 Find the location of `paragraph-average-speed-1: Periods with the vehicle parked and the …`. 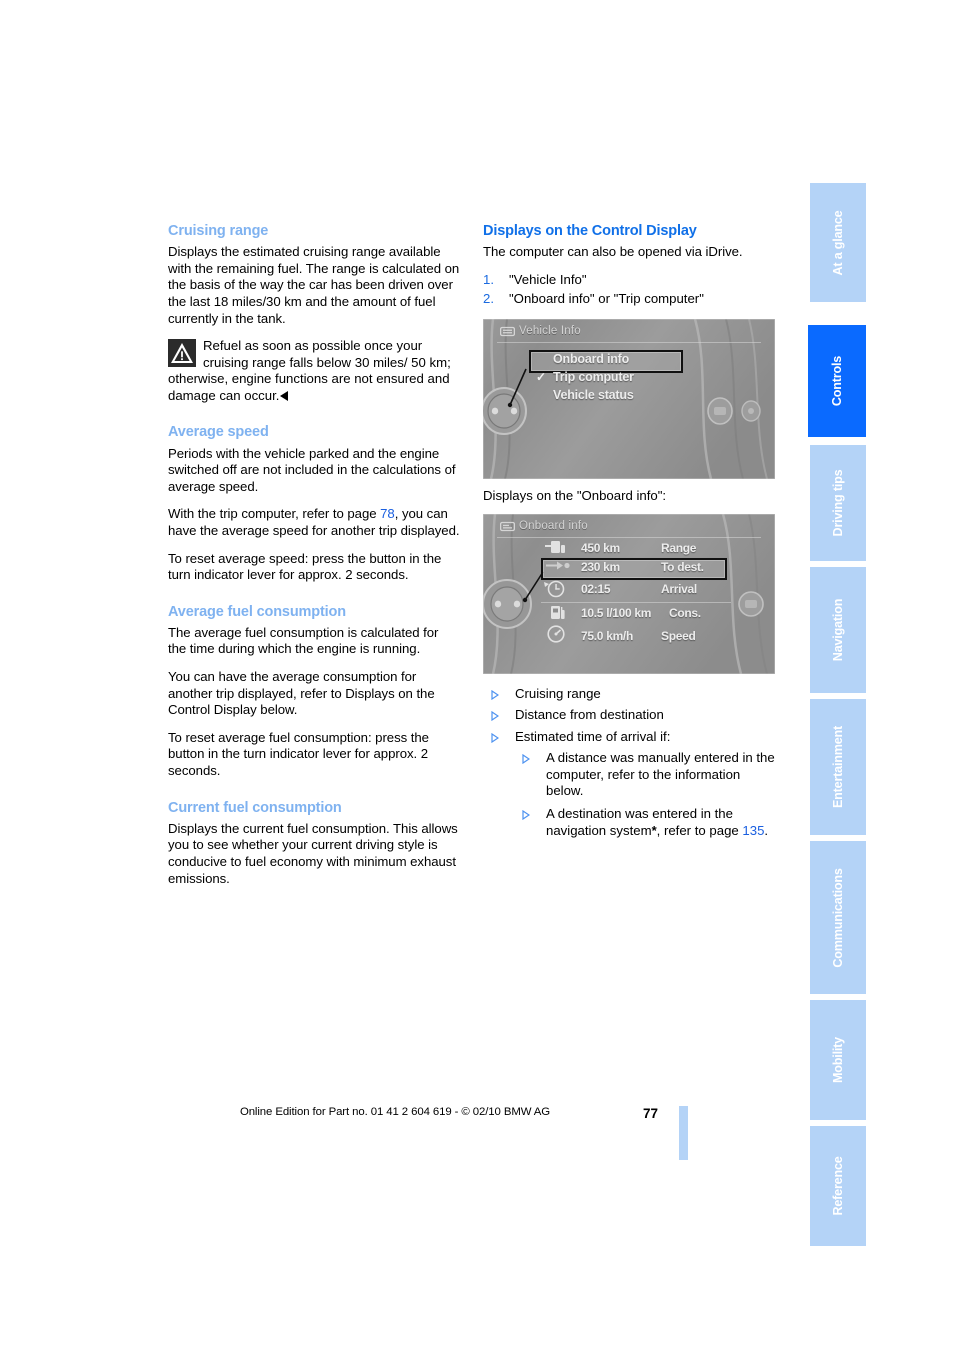

paragraph-average-speed-1: Periods with the vehicle parked and the … is located at coordinates (312, 469).